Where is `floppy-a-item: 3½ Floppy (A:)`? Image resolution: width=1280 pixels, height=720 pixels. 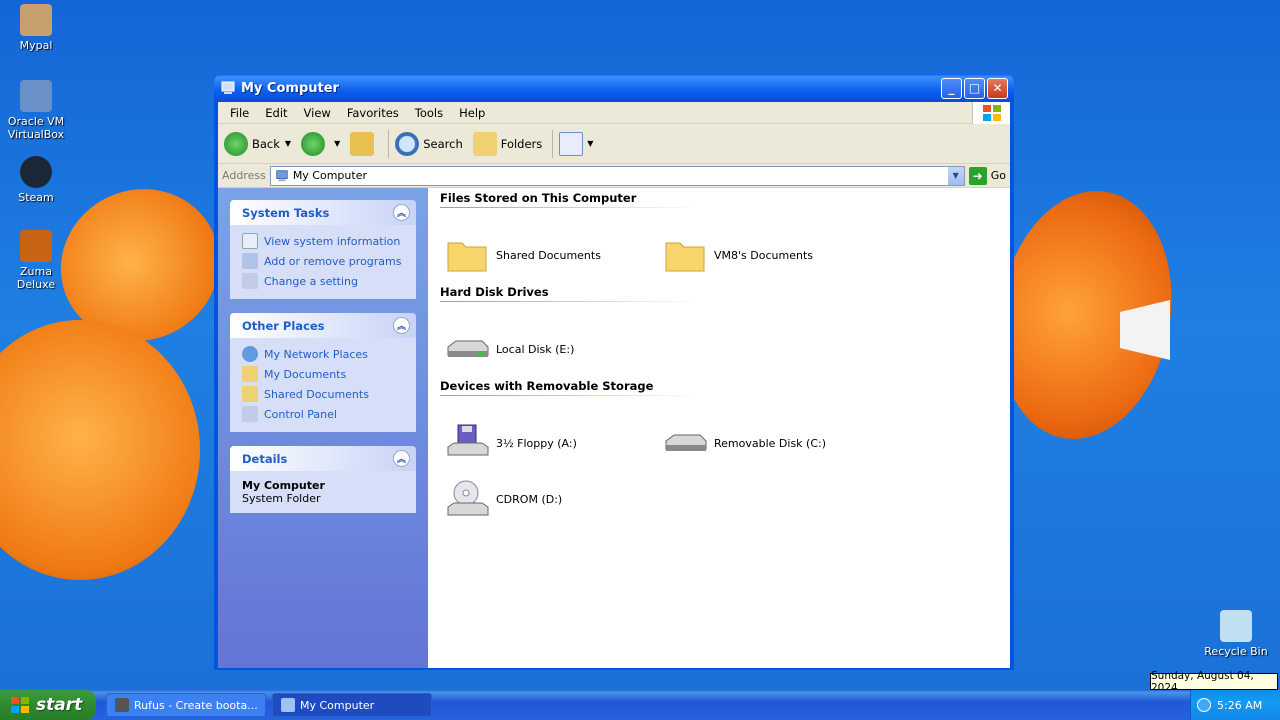
floppy-a-item: 3½ Floppy (A:) is located at coordinates (553, 443).